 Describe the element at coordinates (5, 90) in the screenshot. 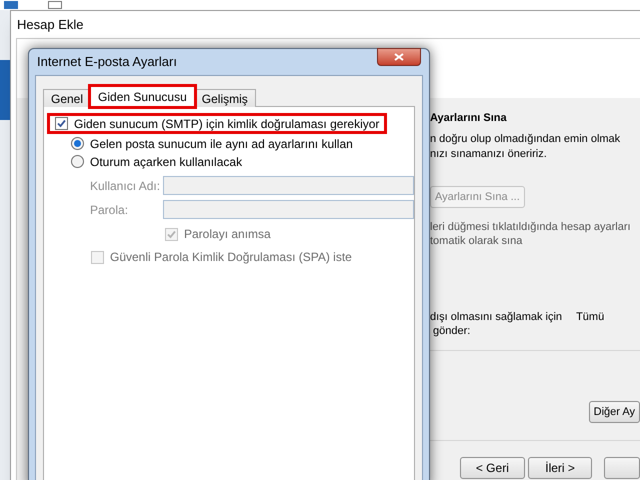

I see `side-strip` at that location.